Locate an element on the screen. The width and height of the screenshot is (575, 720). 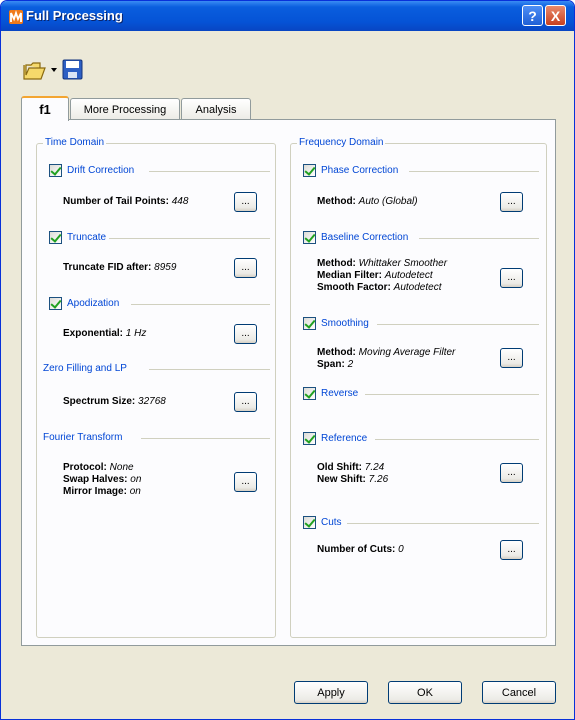
help-button: ? is located at coordinates (532, 15).